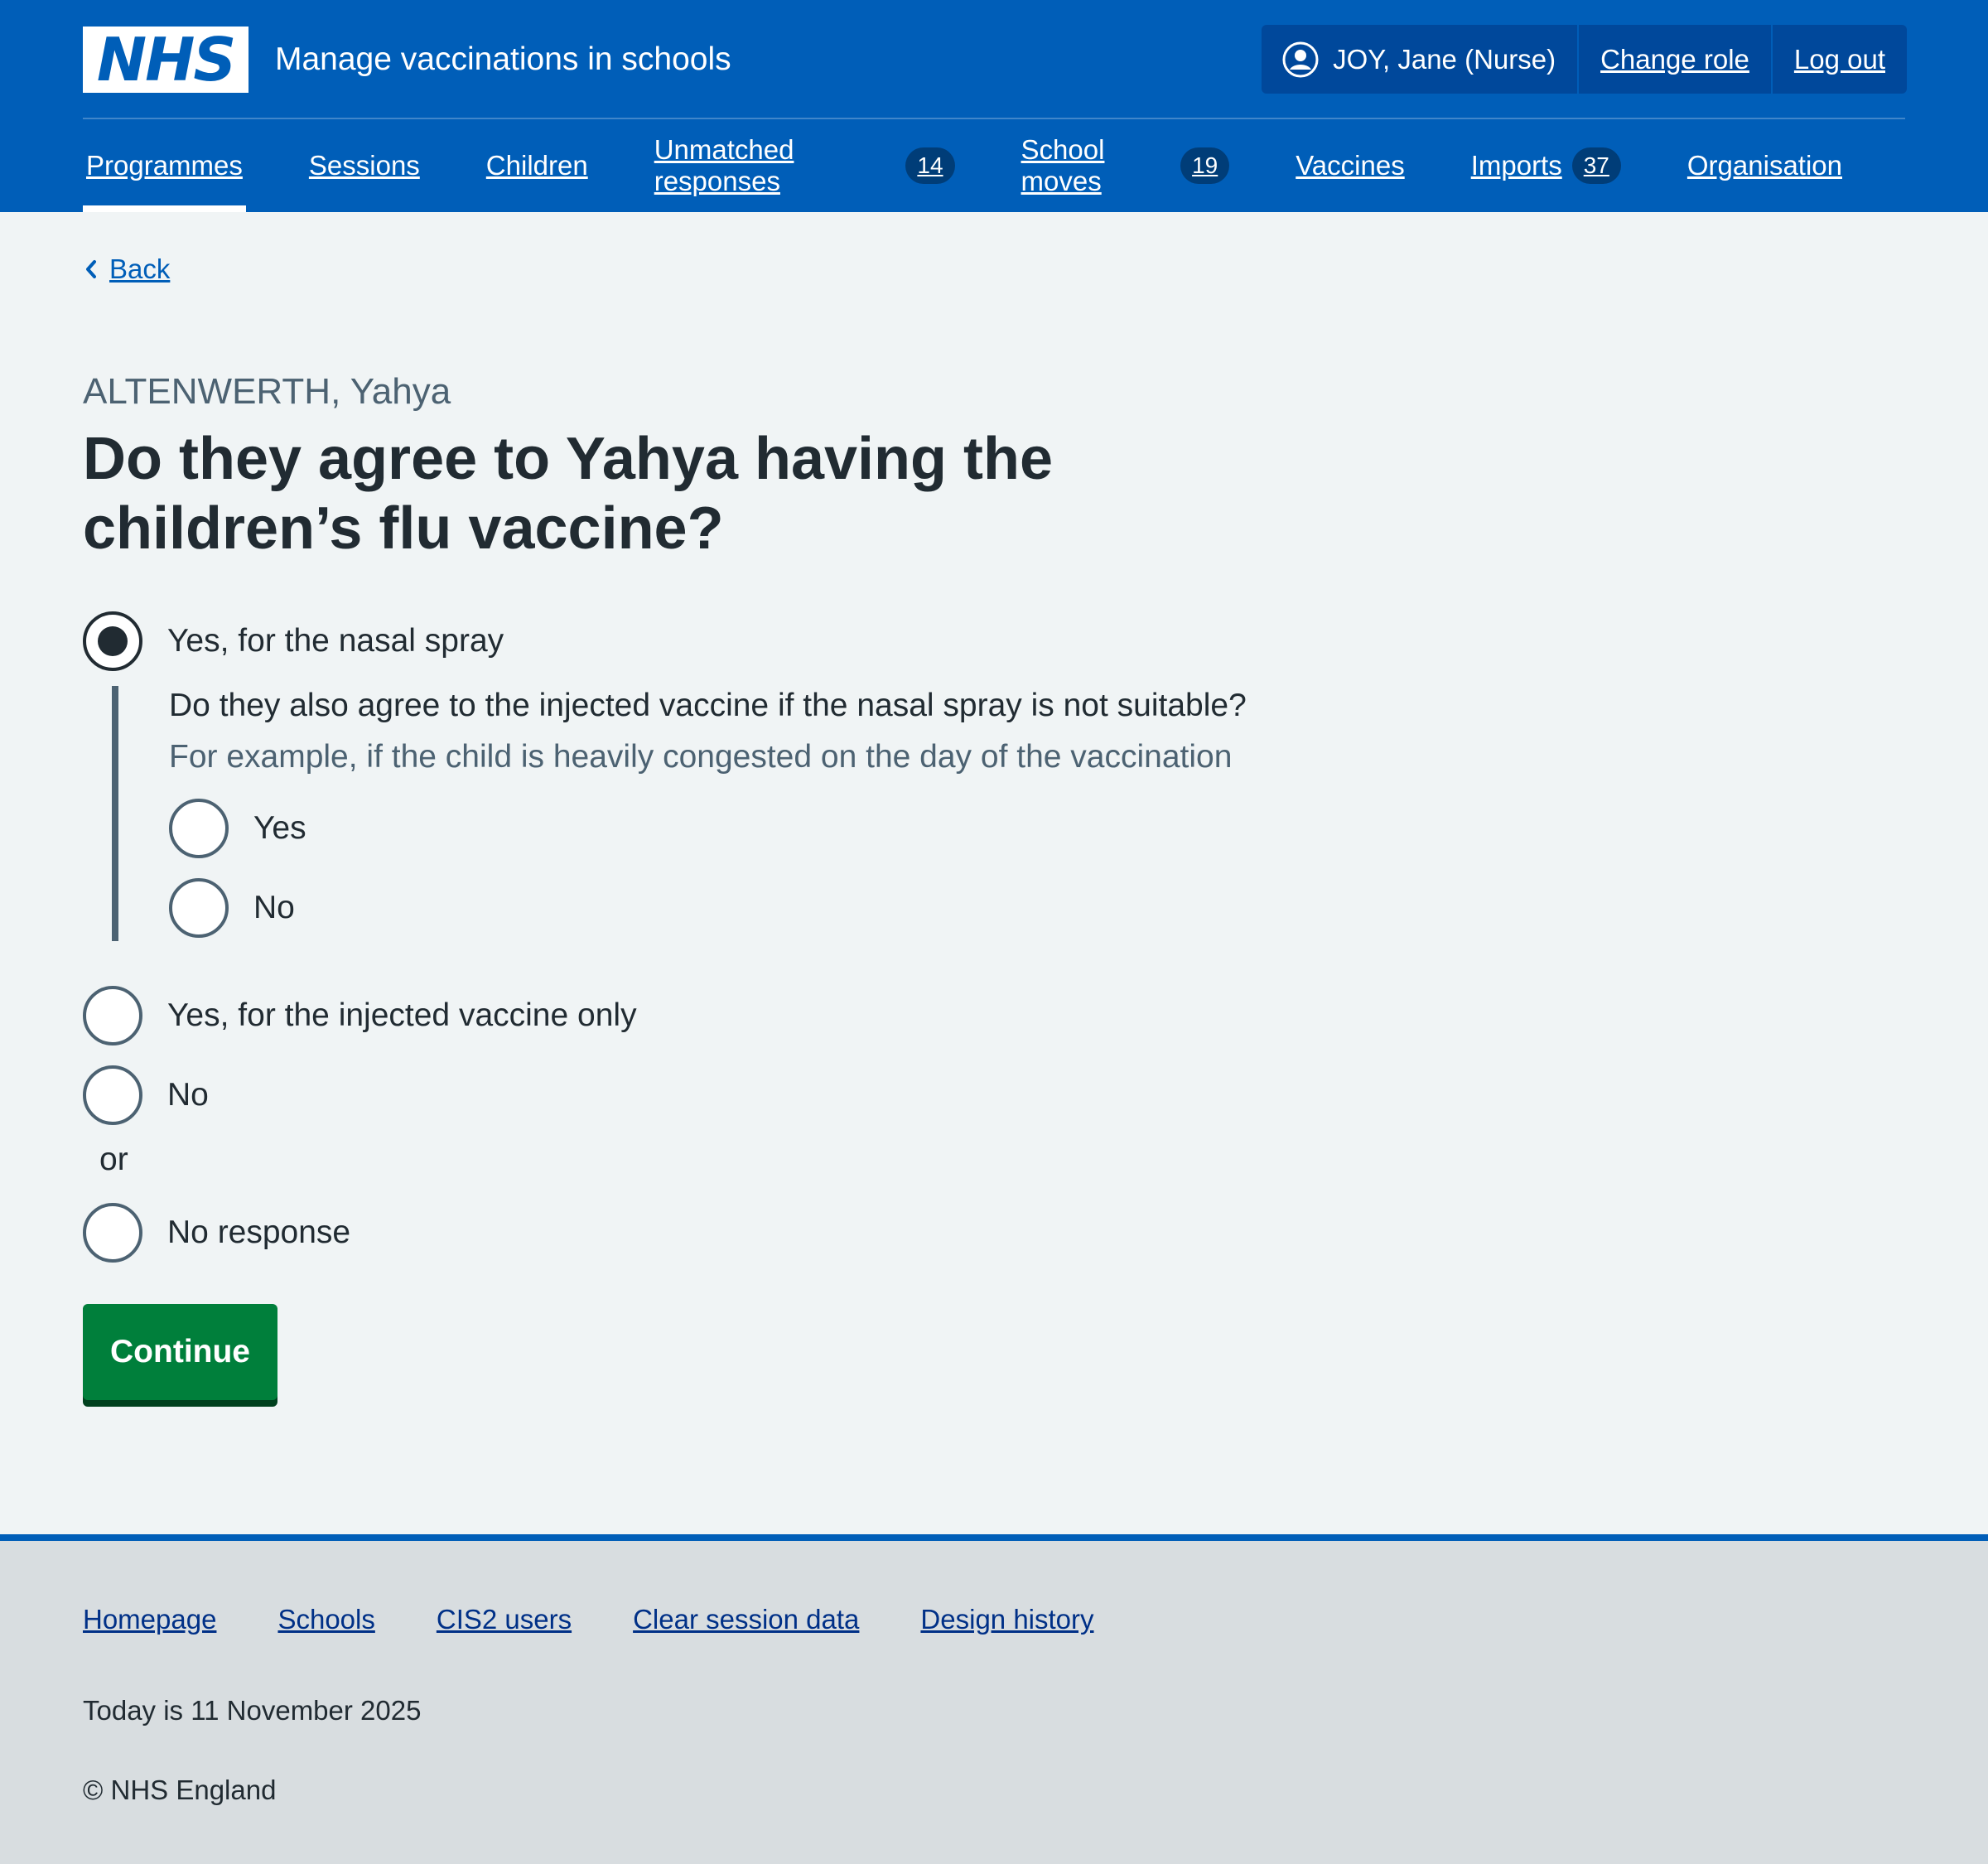 The width and height of the screenshot is (1988, 1864). What do you see at coordinates (930, 165) in the screenshot?
I see `count-badge: 14` at bounding box center [930, 165].